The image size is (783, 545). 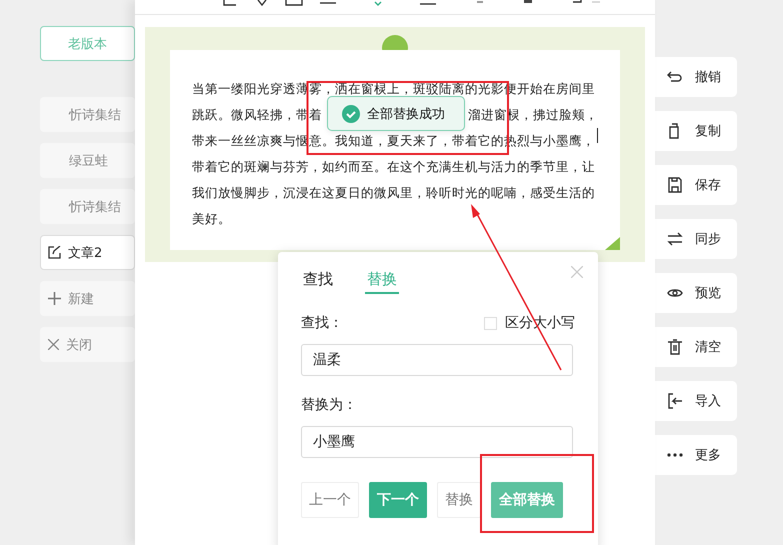 I want to click on swap-icon, so click(x=675, y=239).